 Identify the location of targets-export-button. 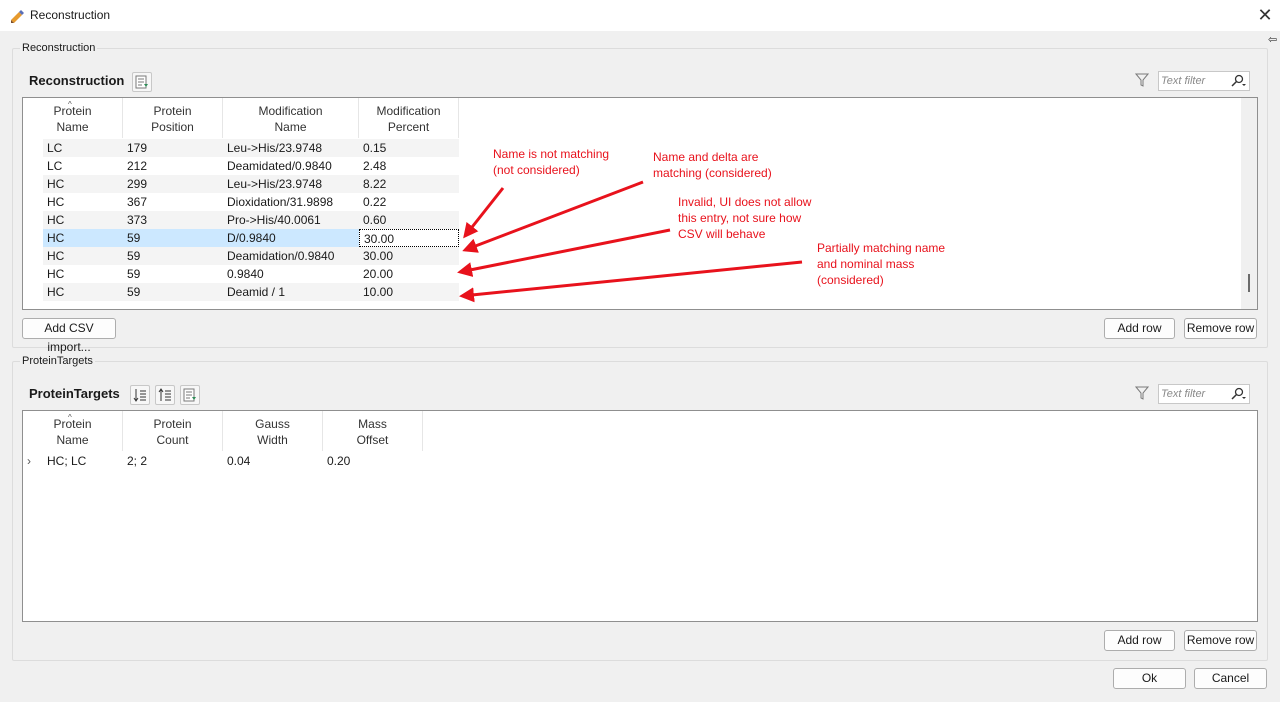
(190, 395).